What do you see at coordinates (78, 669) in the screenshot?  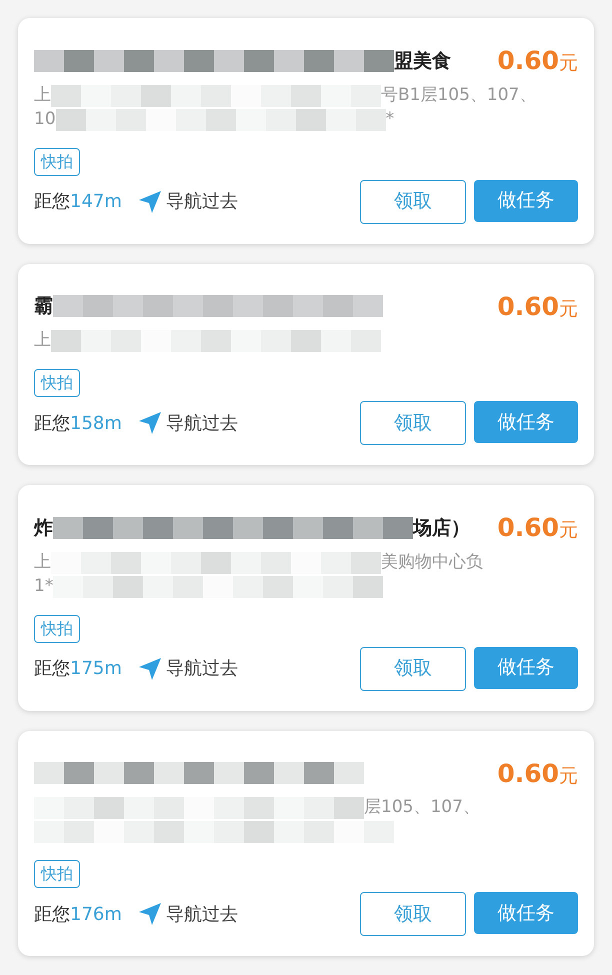 I see `distance-text: 距您175m` at bounding box center [78, 669].